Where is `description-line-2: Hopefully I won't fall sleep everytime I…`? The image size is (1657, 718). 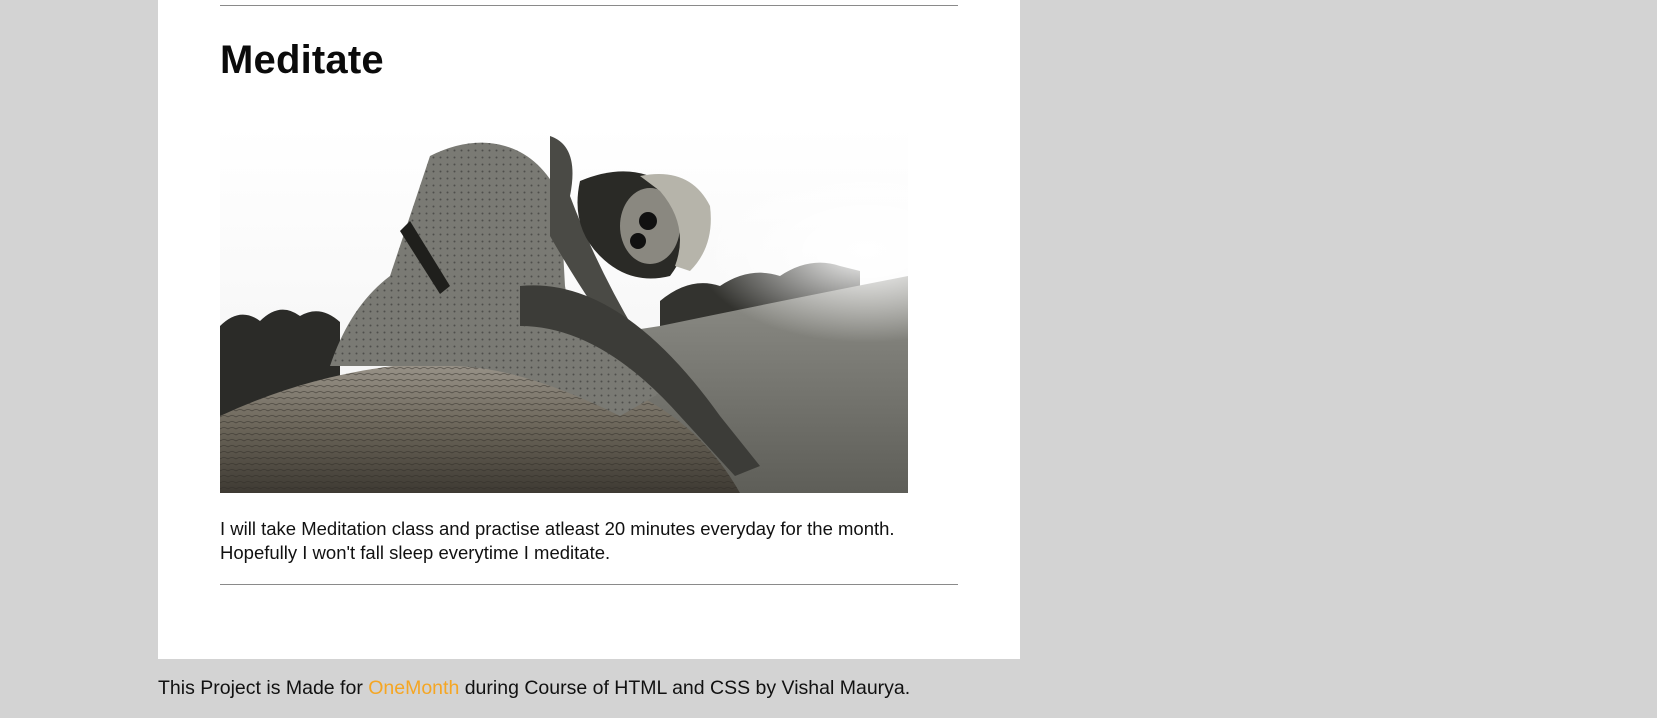 description-line-2: Hopefully I won't fall sleep everytime I… is located at coordinates (415, 552).